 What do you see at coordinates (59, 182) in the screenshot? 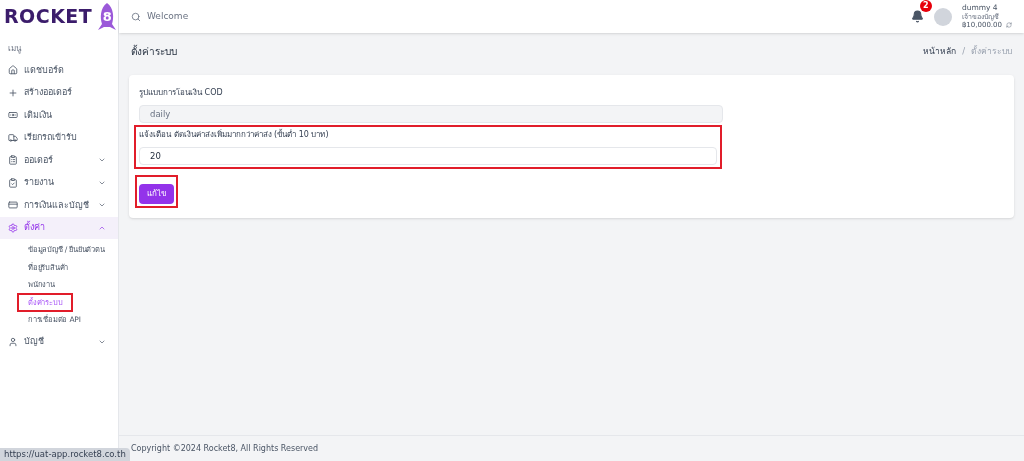
I see `sidebar-item: รายงาน` at bounding box center [59, 182].